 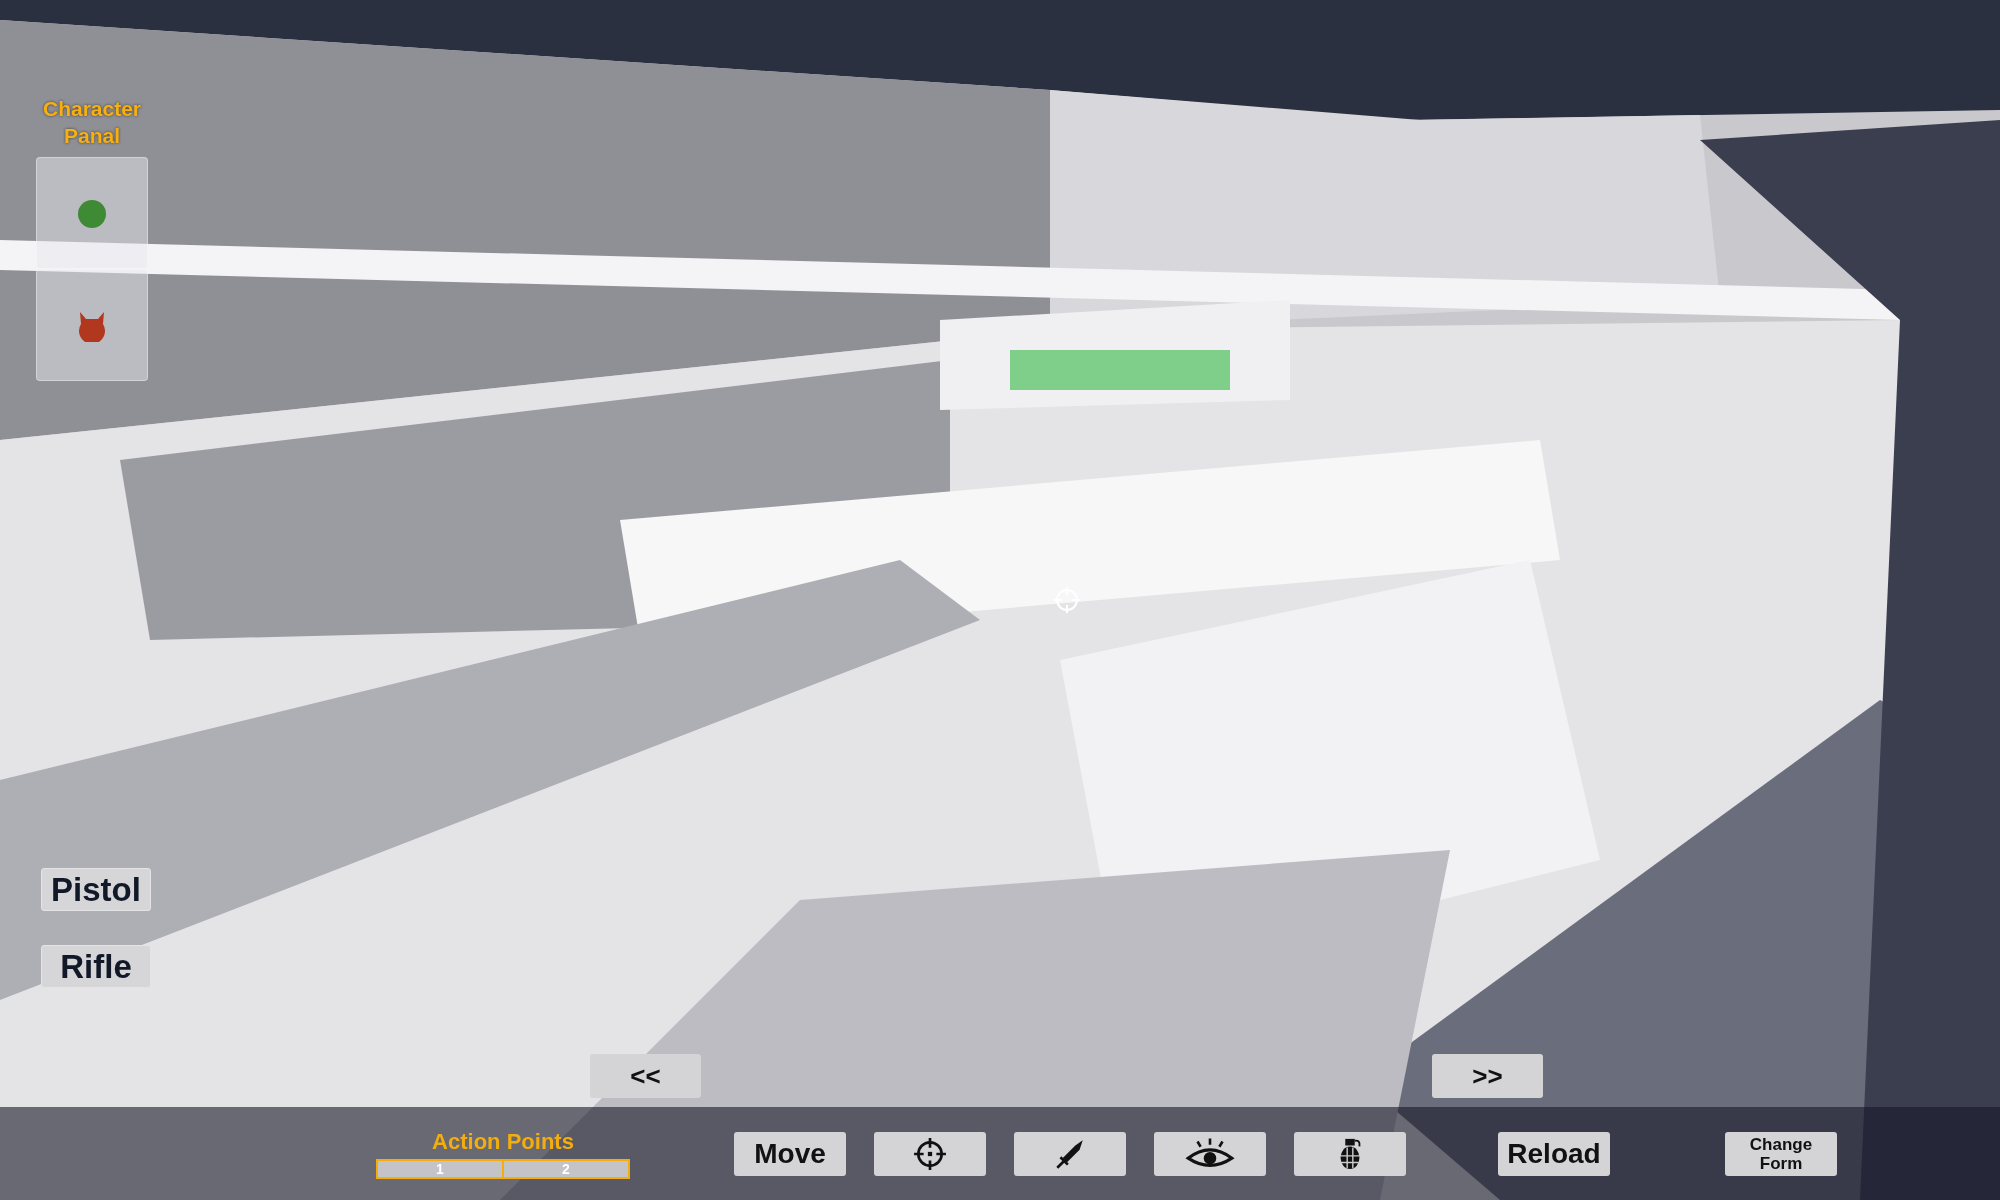 What do you see at coordinates (790, 1153) in the screenshot?
I see `action-button: Move` at bounding box center [790, 1153].